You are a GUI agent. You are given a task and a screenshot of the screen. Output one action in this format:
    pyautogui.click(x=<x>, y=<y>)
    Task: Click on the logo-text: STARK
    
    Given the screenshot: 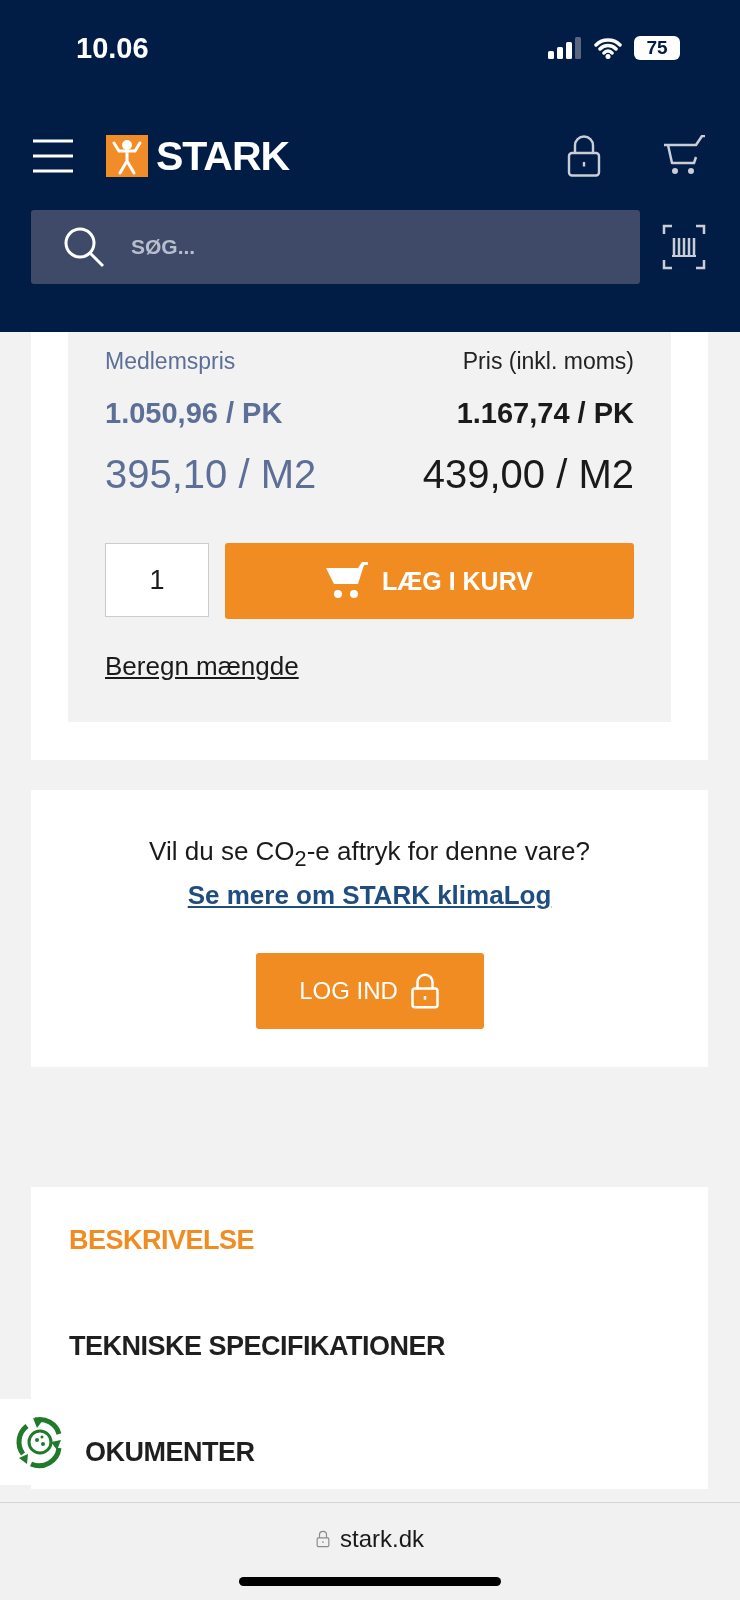 What is the action you would take?
    pyautogui.click(x=223, y=156)
    